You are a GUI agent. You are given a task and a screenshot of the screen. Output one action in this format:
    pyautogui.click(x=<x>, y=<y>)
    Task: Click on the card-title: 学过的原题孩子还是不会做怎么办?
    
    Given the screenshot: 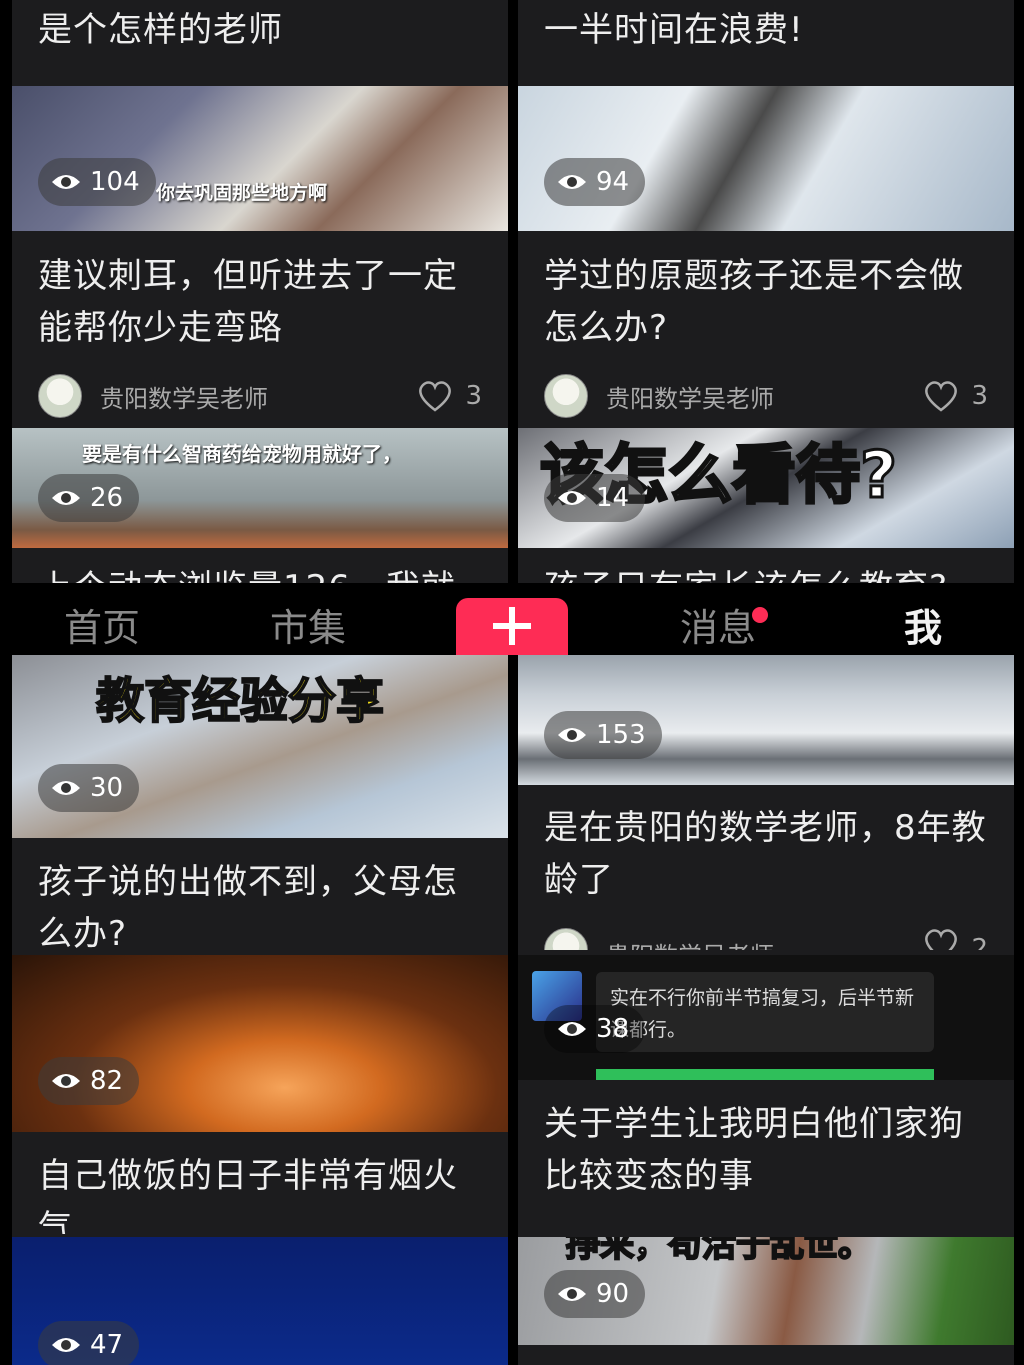 What is the action you would take?
    pyautogui.click(x=769, y=302)
    